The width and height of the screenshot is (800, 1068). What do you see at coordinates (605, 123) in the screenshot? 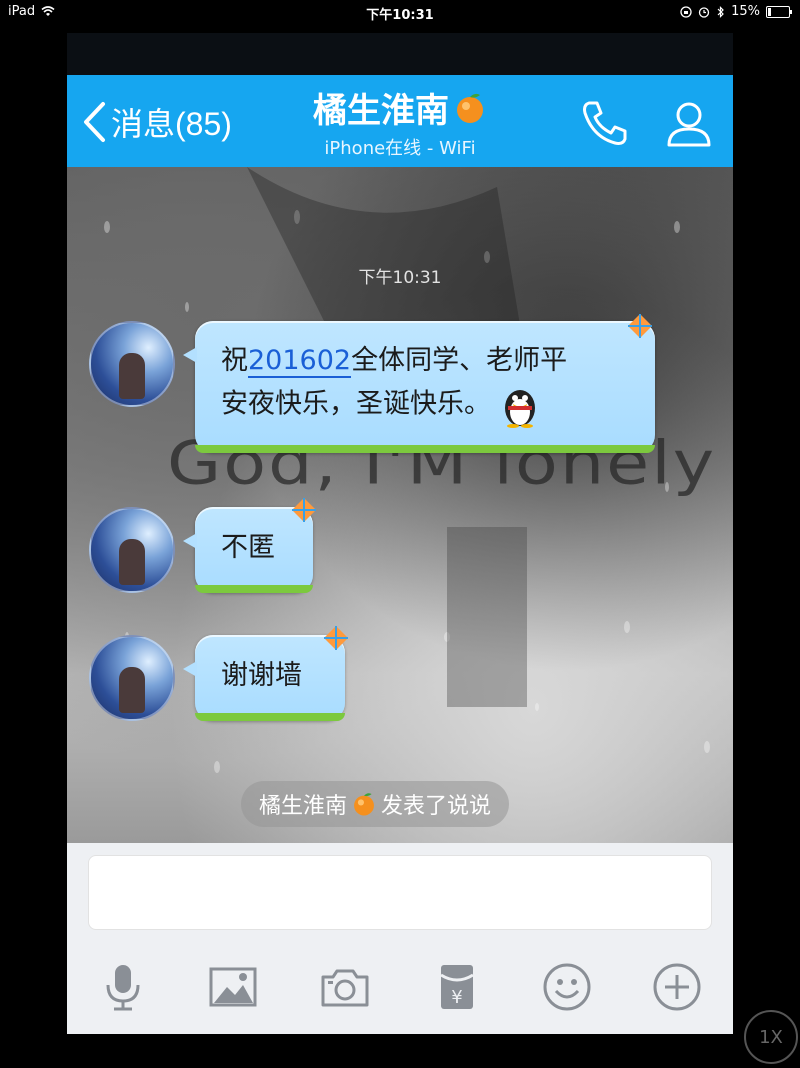
I see `phone-call-icon` at bounding box center [605, 123].